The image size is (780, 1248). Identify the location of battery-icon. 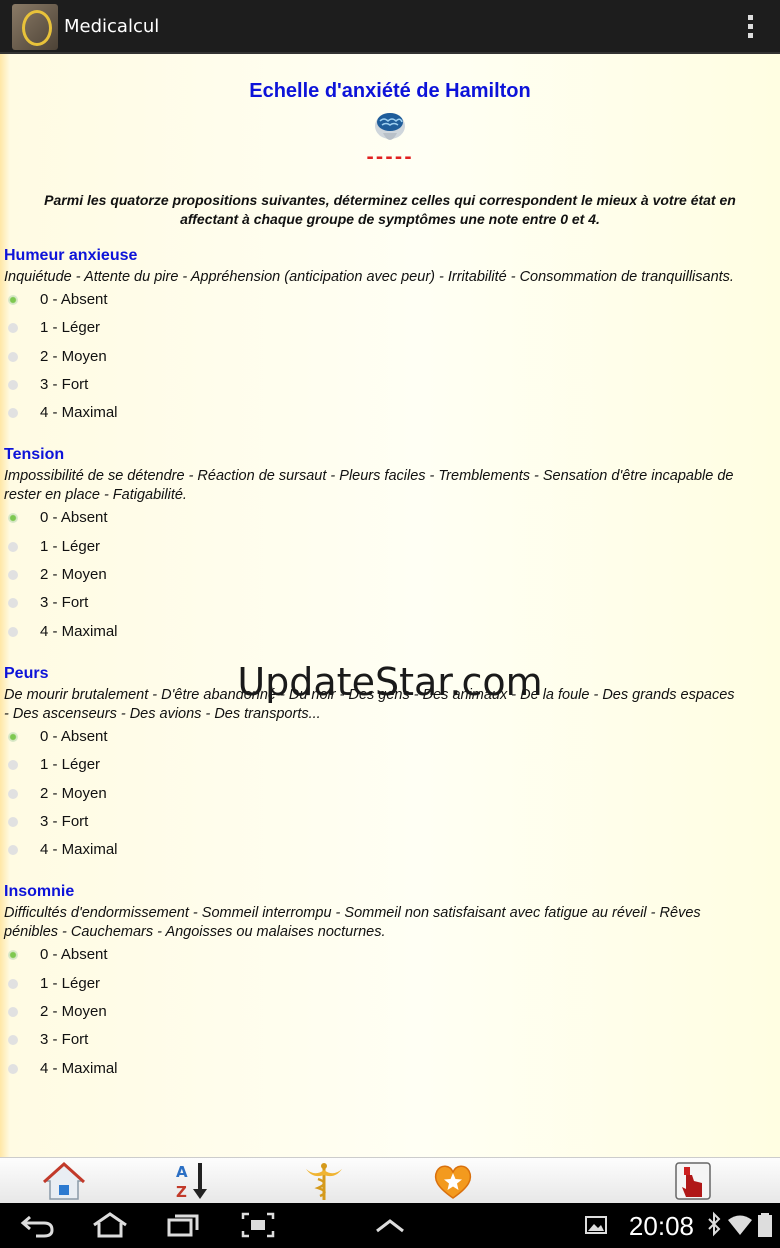
(765, 1227).